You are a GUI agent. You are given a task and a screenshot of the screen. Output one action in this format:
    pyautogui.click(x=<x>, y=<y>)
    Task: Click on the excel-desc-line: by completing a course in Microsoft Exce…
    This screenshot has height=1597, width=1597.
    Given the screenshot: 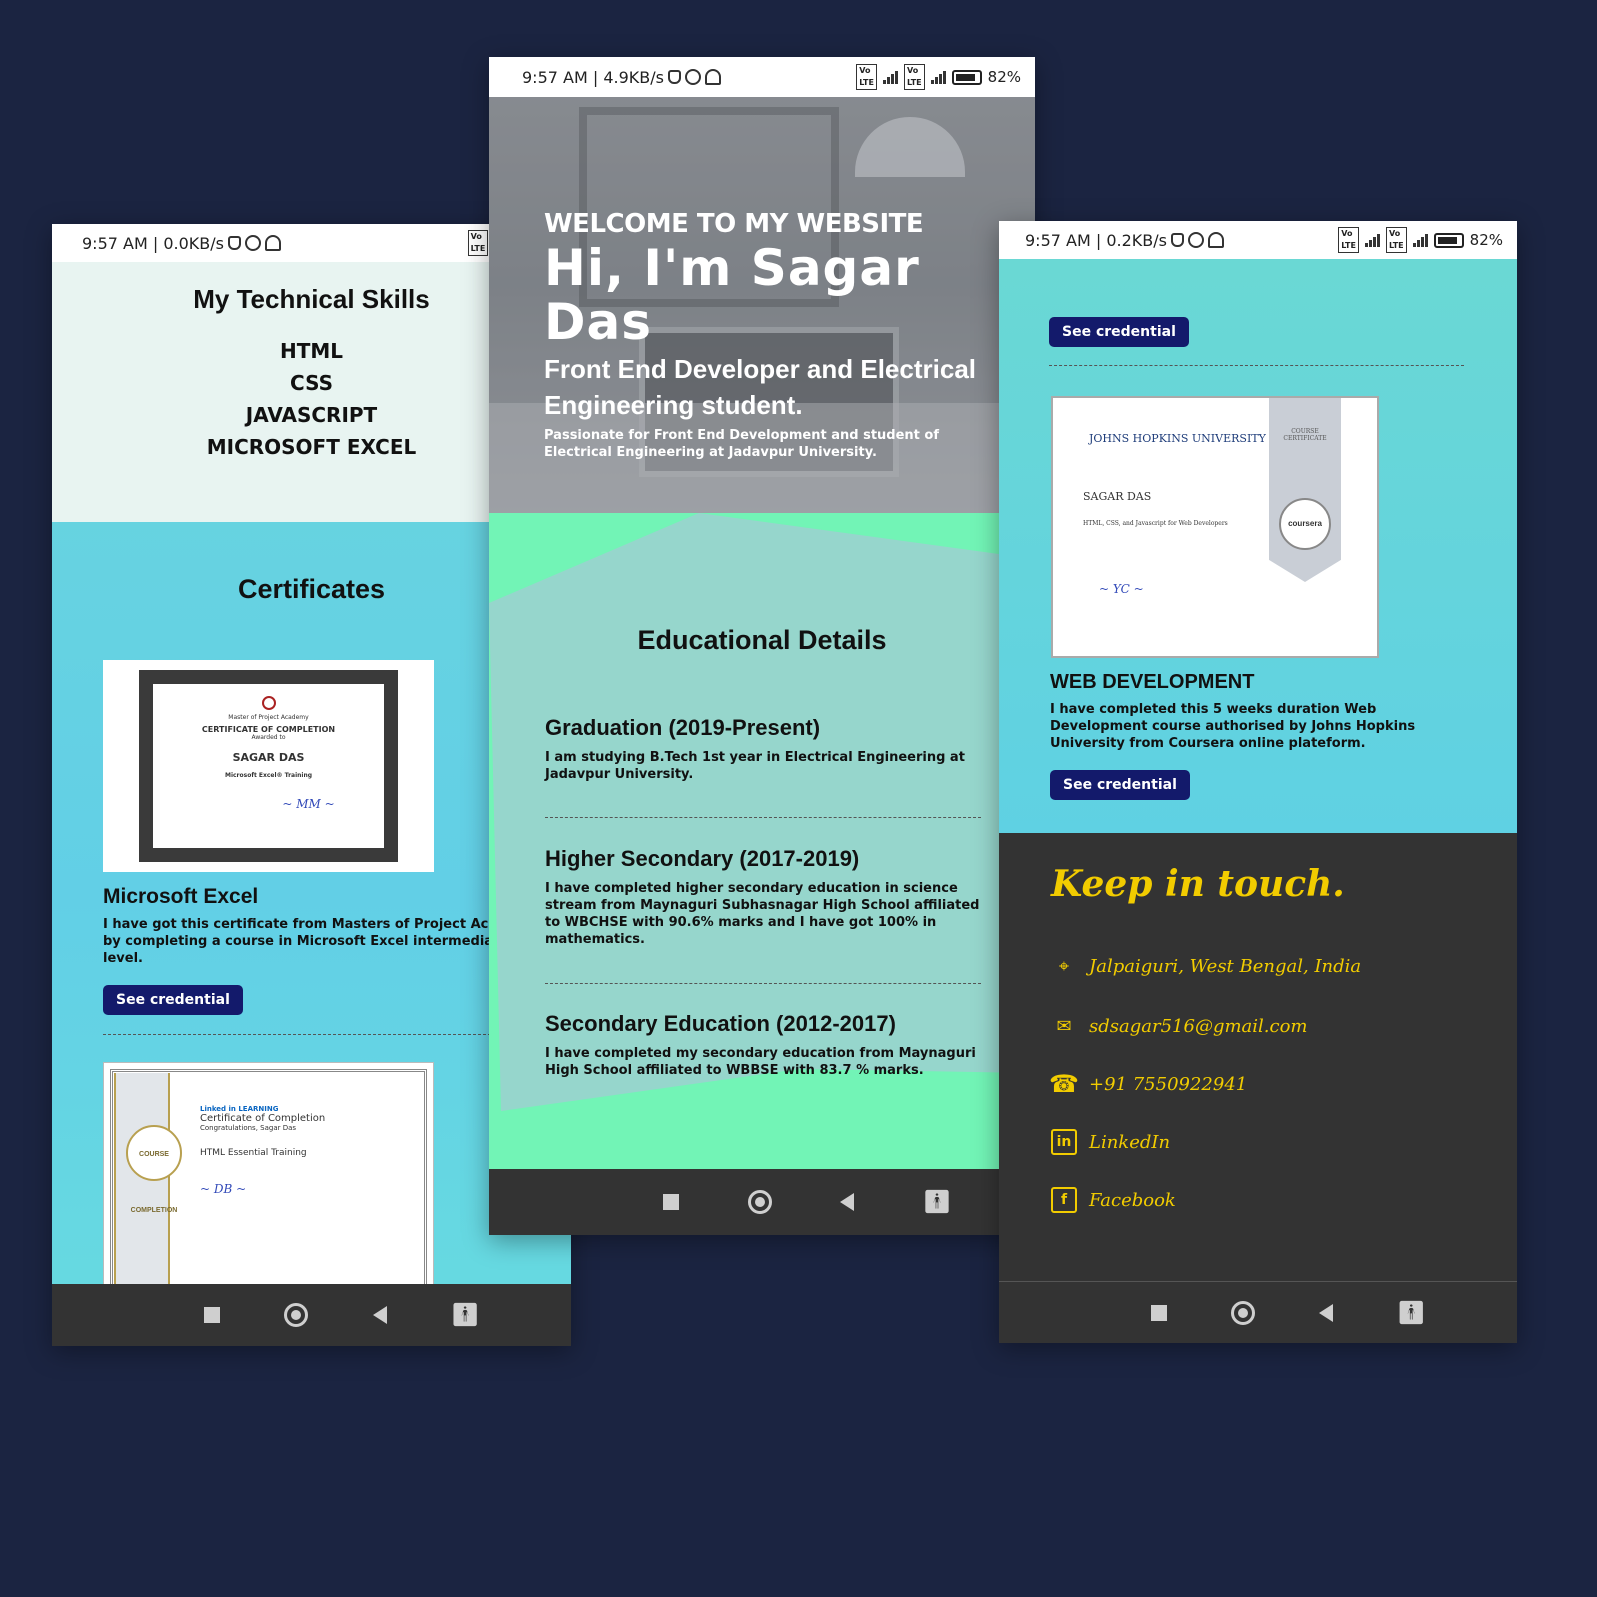 What is the action you would take?
    pyautogui.click(x=306, y=941)
    